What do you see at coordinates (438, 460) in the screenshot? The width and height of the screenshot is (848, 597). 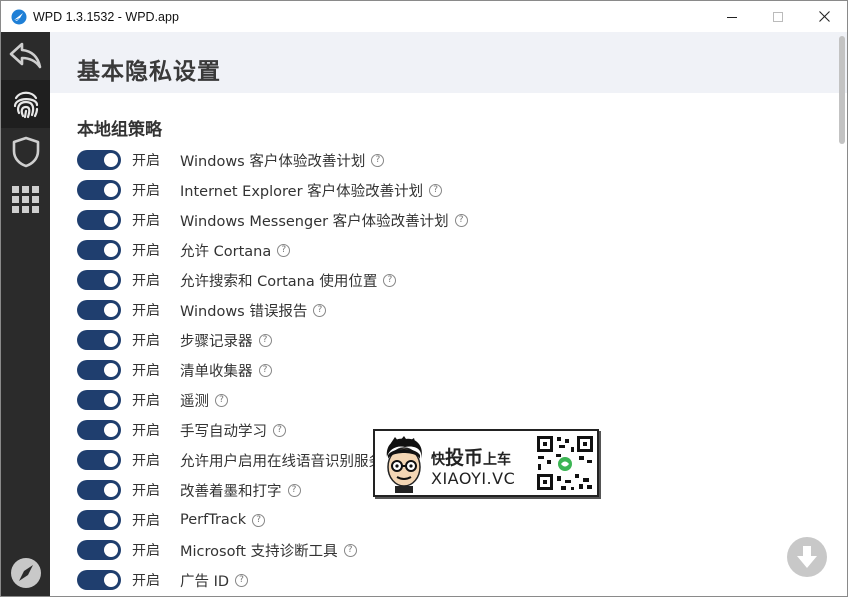 I see `watermark-prefix: 快` at bounding box center [438, 460].